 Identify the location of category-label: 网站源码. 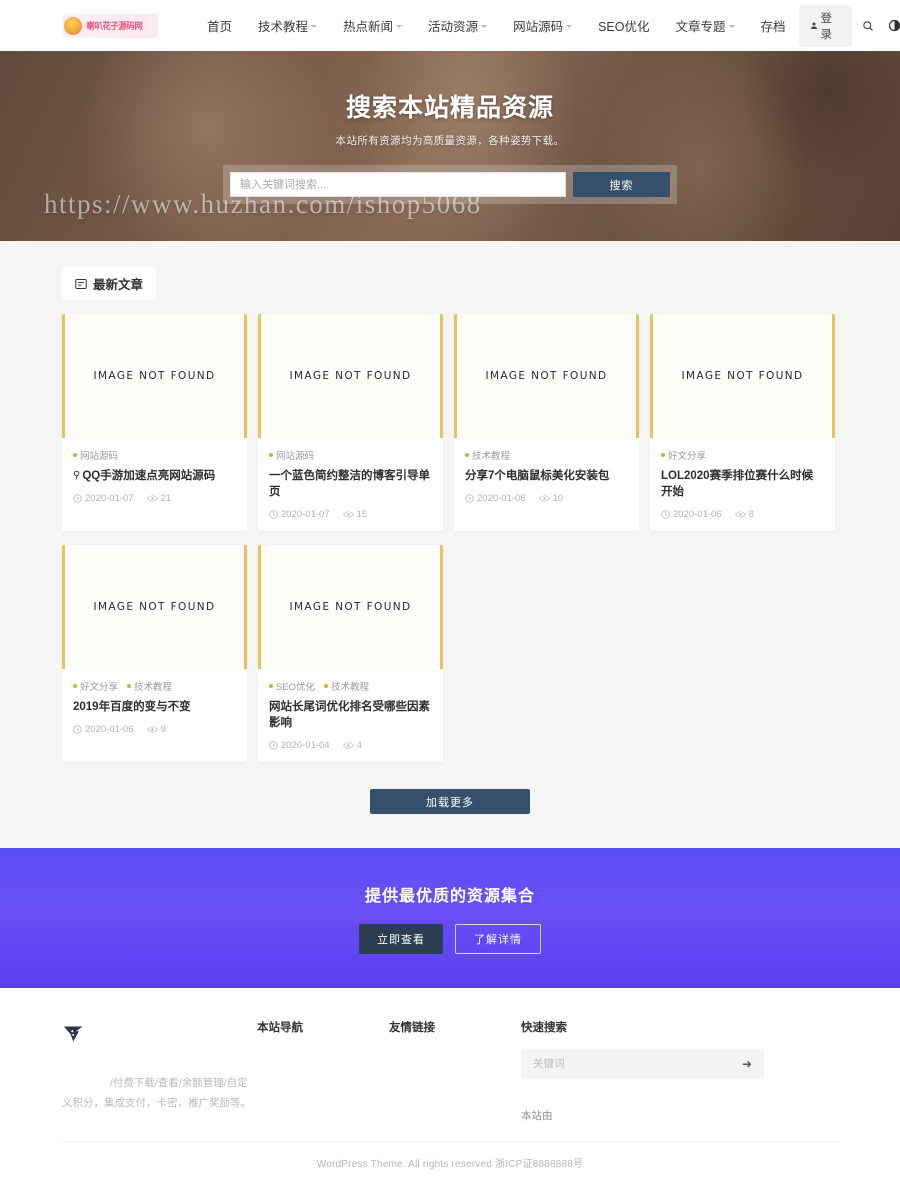
(99, 456).